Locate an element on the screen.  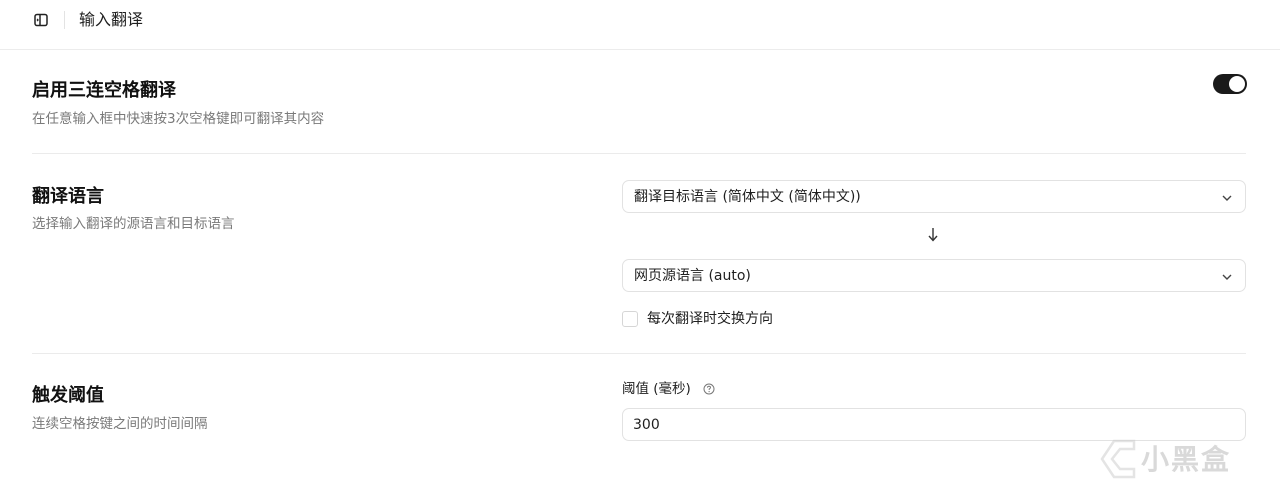
target-language-select: 翻译目标语言 (简体中文 (简体中文)) is located at coordinates (934, 196).